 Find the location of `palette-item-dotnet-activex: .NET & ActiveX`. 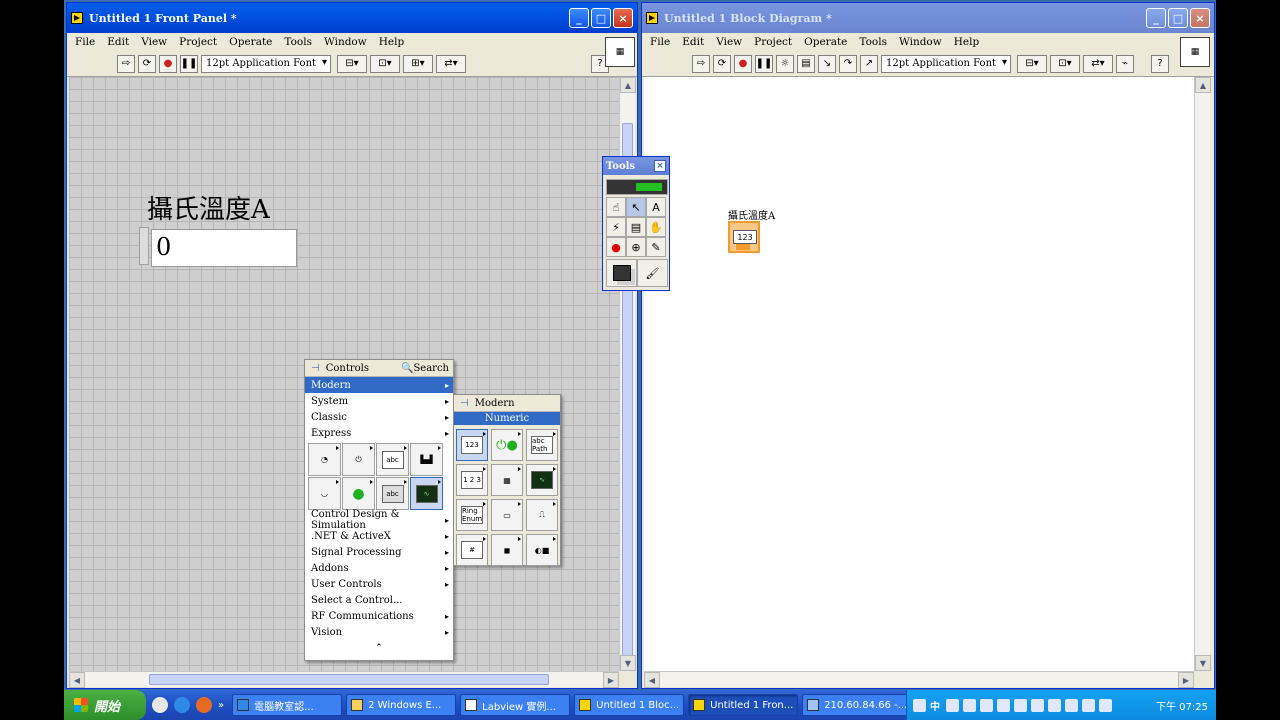

palette-item-dotnet-activex: .NET & ActiveX is located at coordinates (379, 536).